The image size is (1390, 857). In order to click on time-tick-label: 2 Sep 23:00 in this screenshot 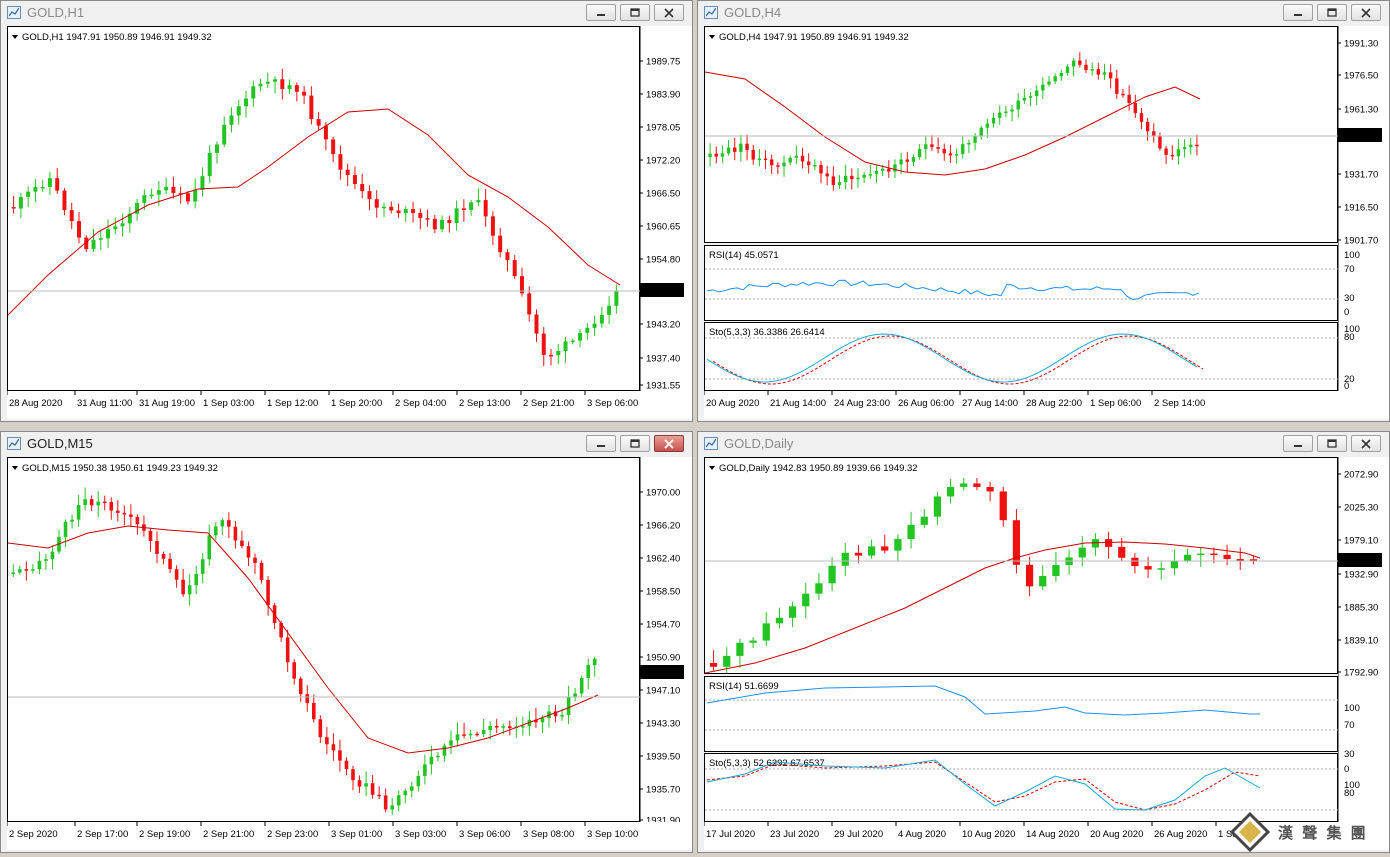, I will do `click(292, 834)`.